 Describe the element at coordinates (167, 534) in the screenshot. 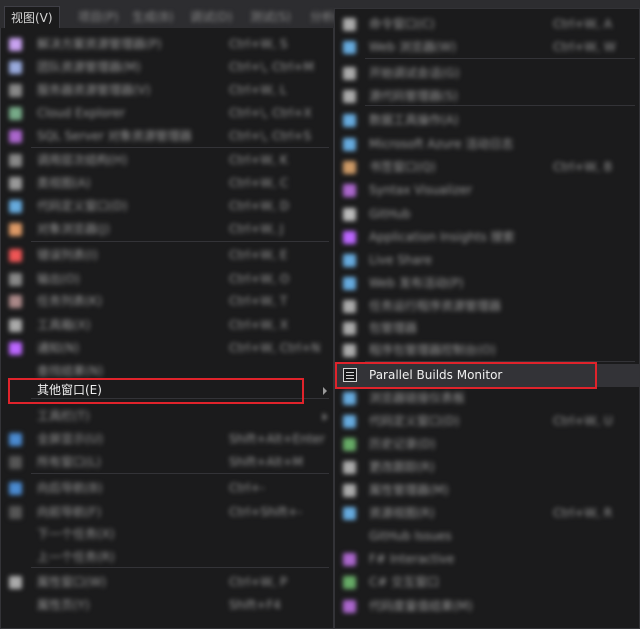

I see `menu-item: 下一个任务(X)` at that location.